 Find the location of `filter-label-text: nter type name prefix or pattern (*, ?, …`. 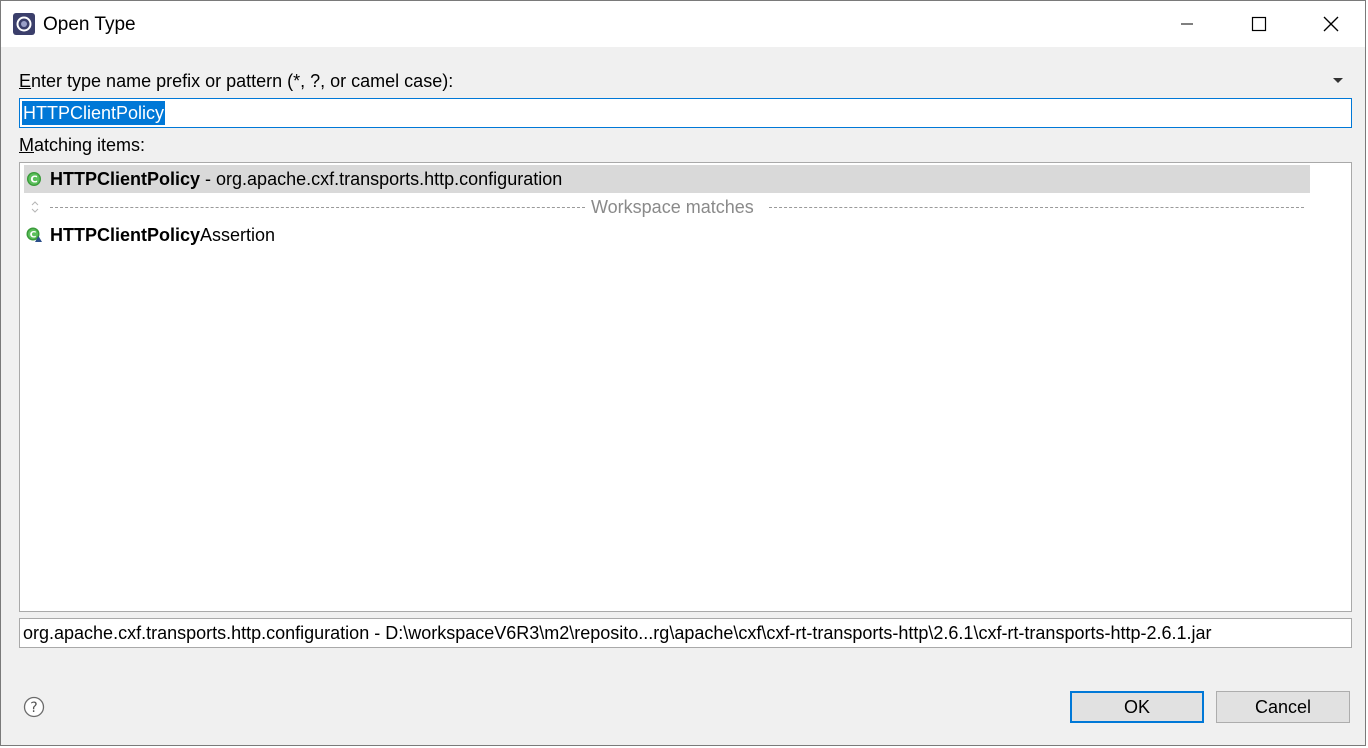

filter-label-text: nter type name prefix or pattern (*, ?, … is located at coordinates (242, 81).